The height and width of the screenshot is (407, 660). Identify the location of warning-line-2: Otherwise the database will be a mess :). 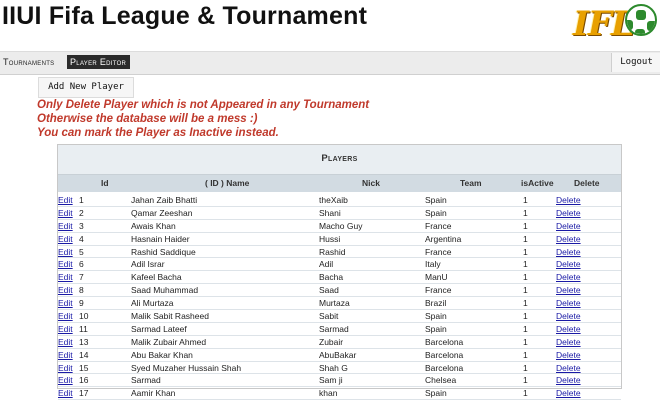
(147, 119).